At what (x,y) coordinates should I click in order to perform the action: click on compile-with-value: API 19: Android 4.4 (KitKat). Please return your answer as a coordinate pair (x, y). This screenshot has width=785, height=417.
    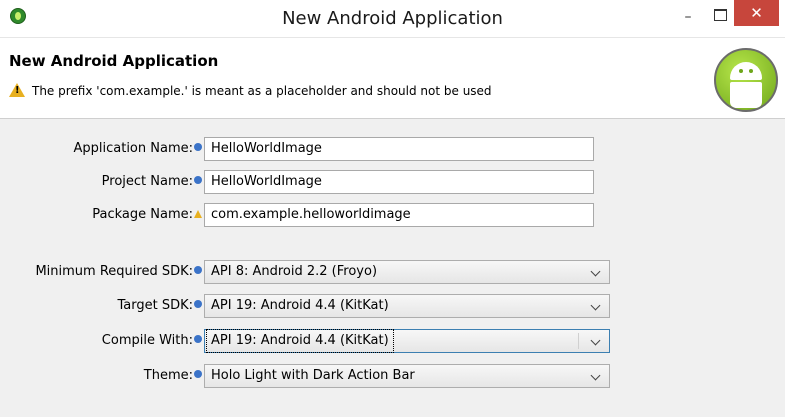
    Looking at the image, I should click on (300, 341).